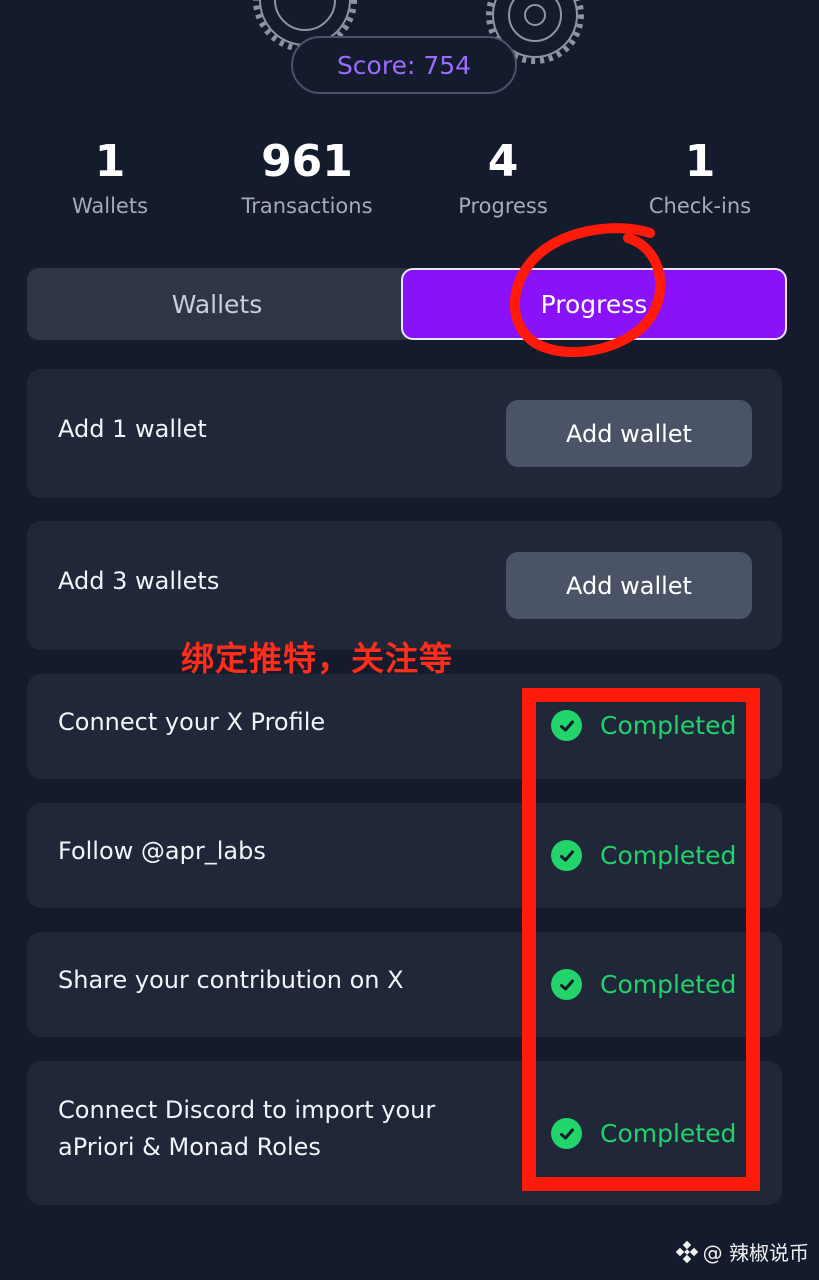 This screenshot has width=819, height=1280. What do you see at coordinates (503, 161) in the screenshot?
I see `stat-progress-value: 4` at bounding box center [503, 161].